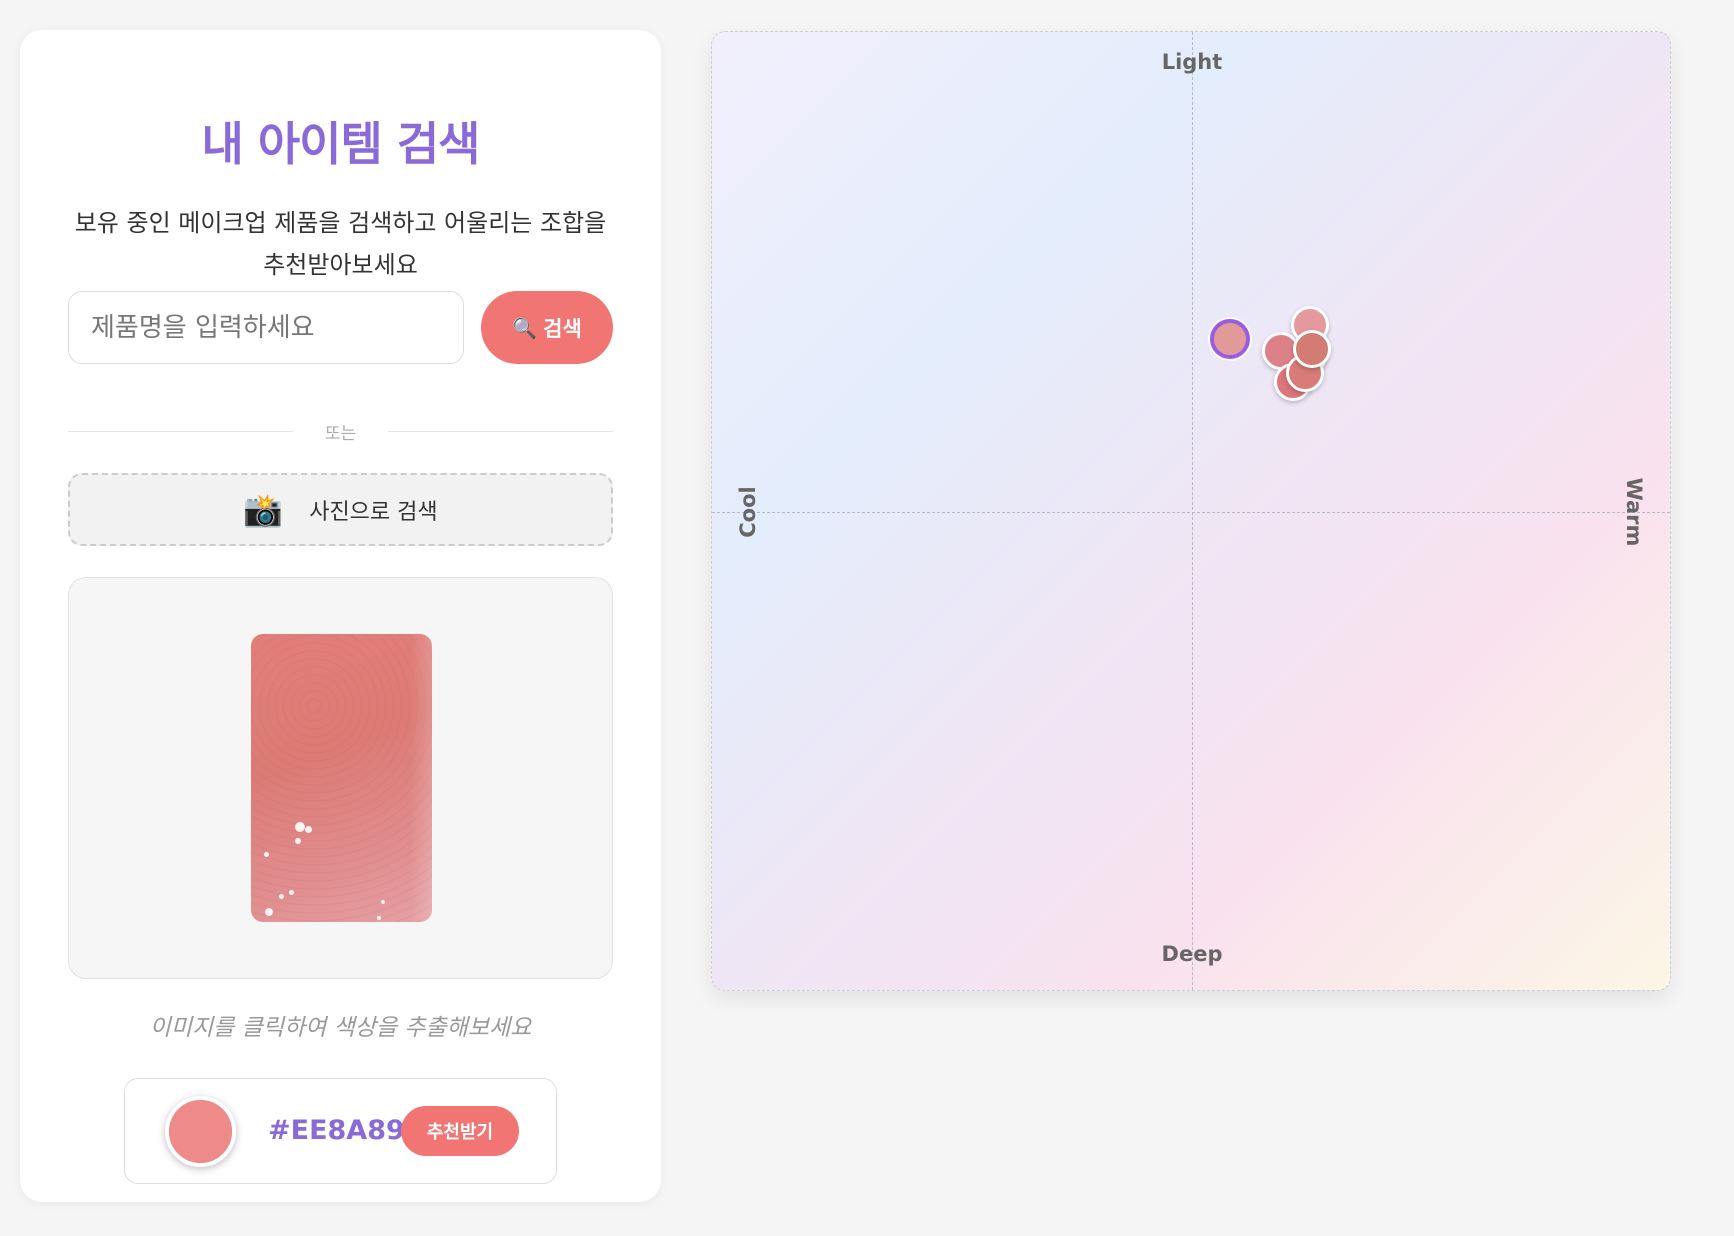 Image resolution: width=1734 pixels, height=1236 pixels. Describe the element at coordinates (180, 431) in the screenshot. I see `divider-line-left` at that location.